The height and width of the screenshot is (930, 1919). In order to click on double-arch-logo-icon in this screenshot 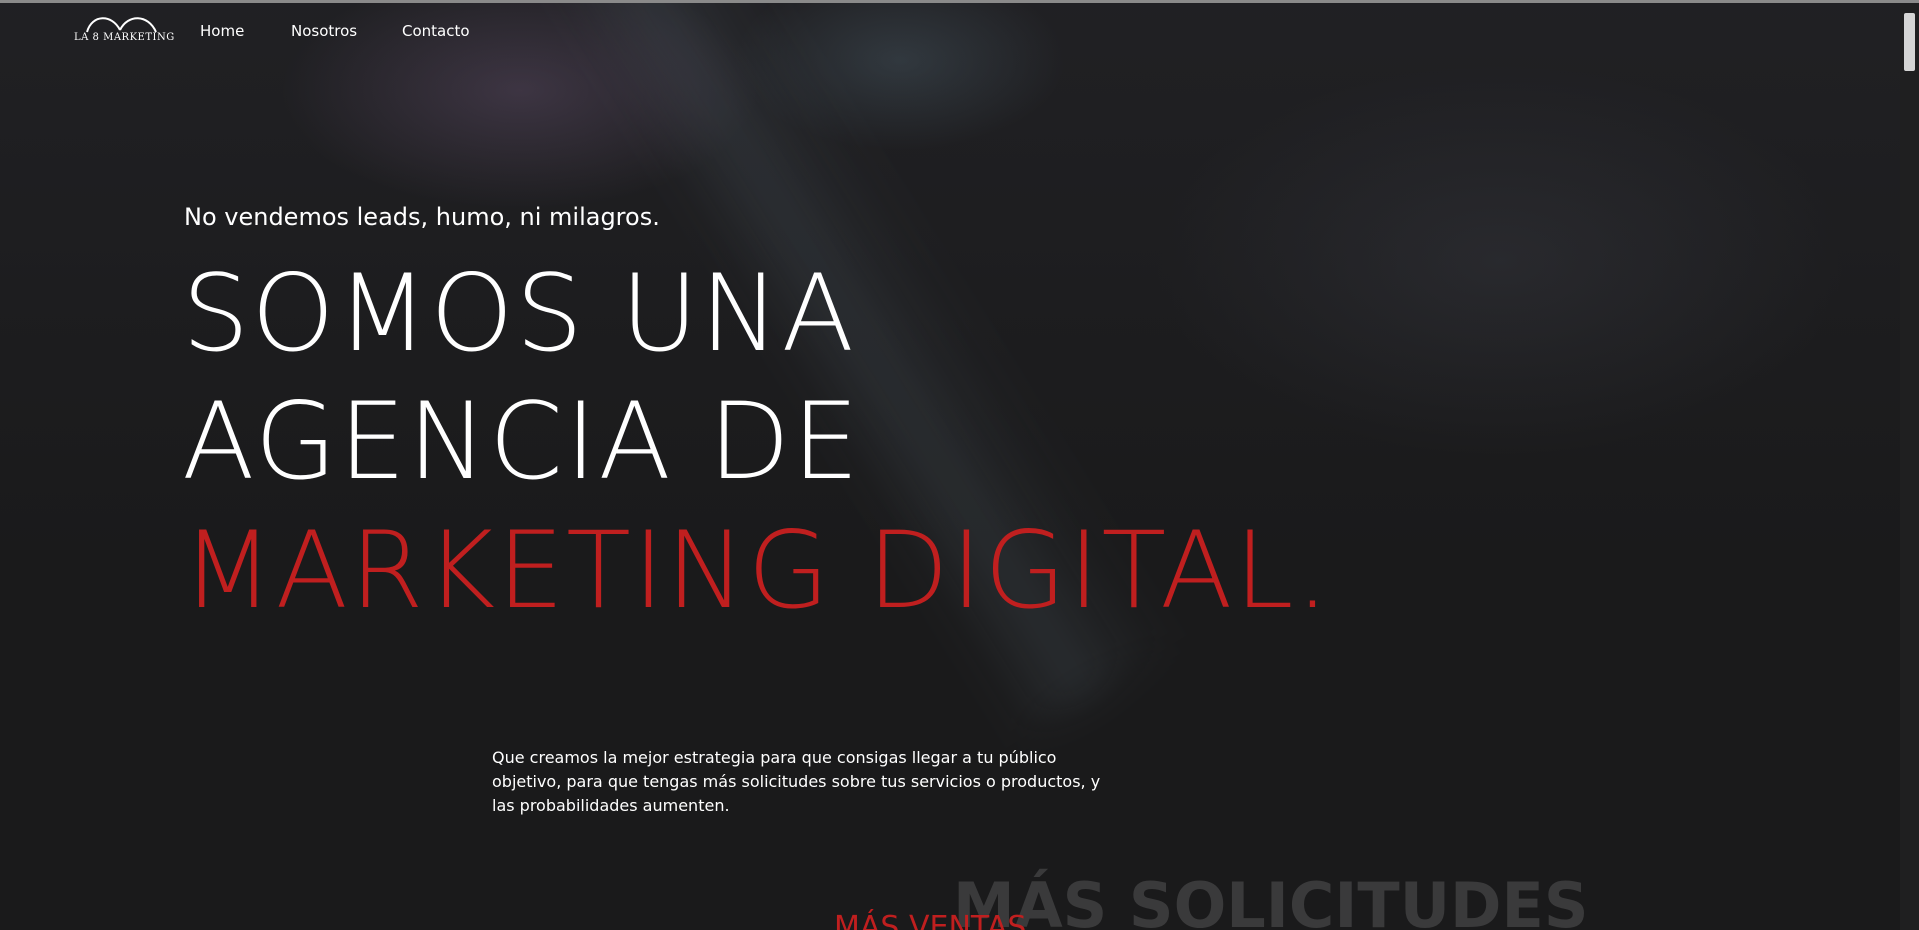, I will do `click(121, 25)`.